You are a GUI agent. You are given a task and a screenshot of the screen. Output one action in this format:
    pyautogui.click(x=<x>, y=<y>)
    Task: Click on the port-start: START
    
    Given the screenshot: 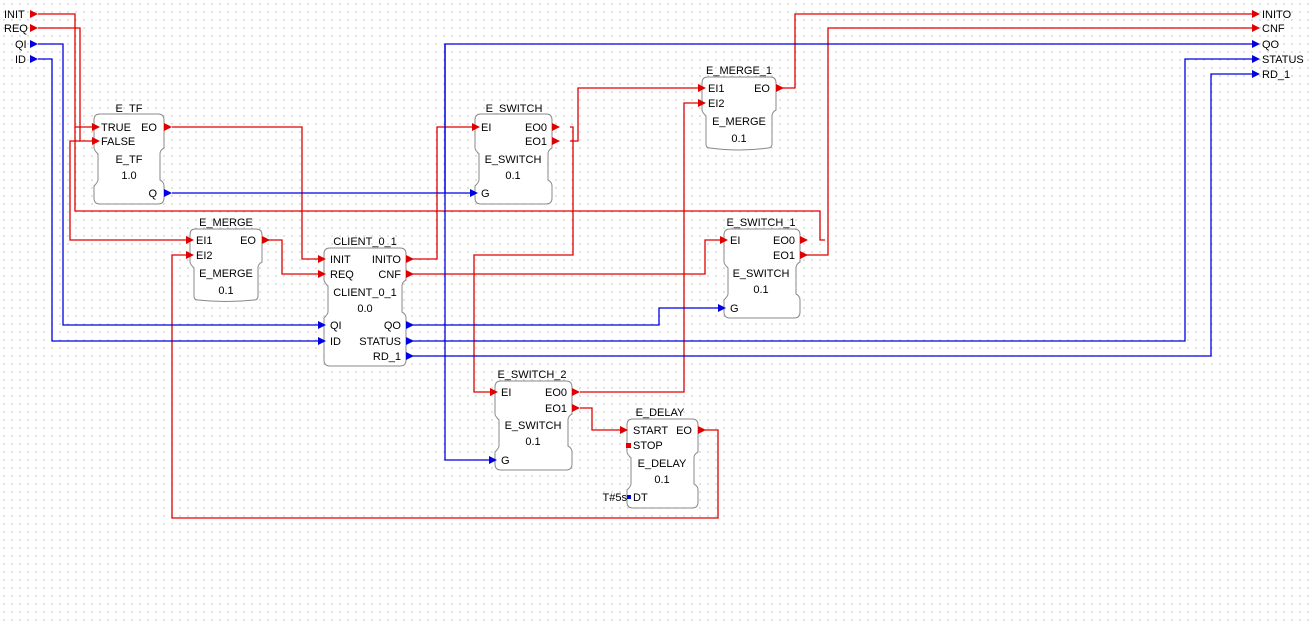 What is the action you would take?
    pyautogui.click(x=650, y=431)
    